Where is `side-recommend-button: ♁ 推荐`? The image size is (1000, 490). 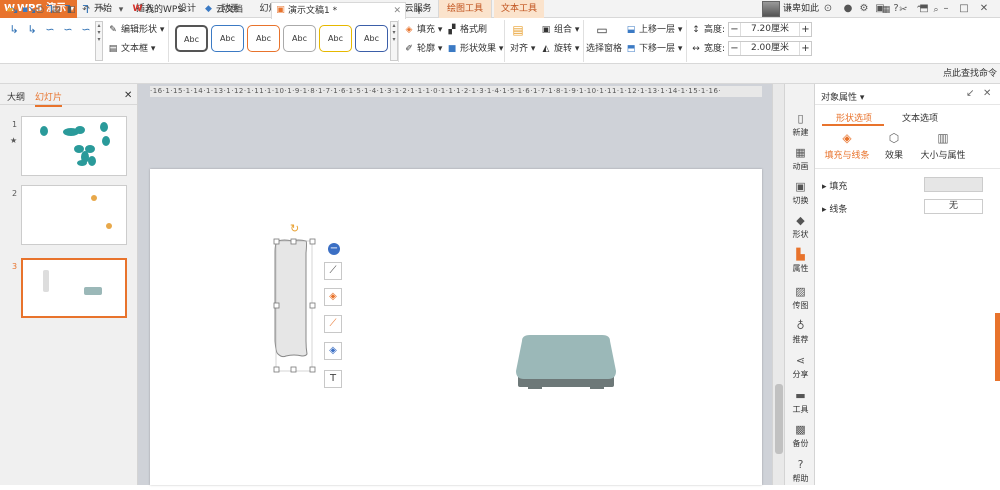
side-recommend-button: ♁ 推荐 is located at coordinates (800, 334).